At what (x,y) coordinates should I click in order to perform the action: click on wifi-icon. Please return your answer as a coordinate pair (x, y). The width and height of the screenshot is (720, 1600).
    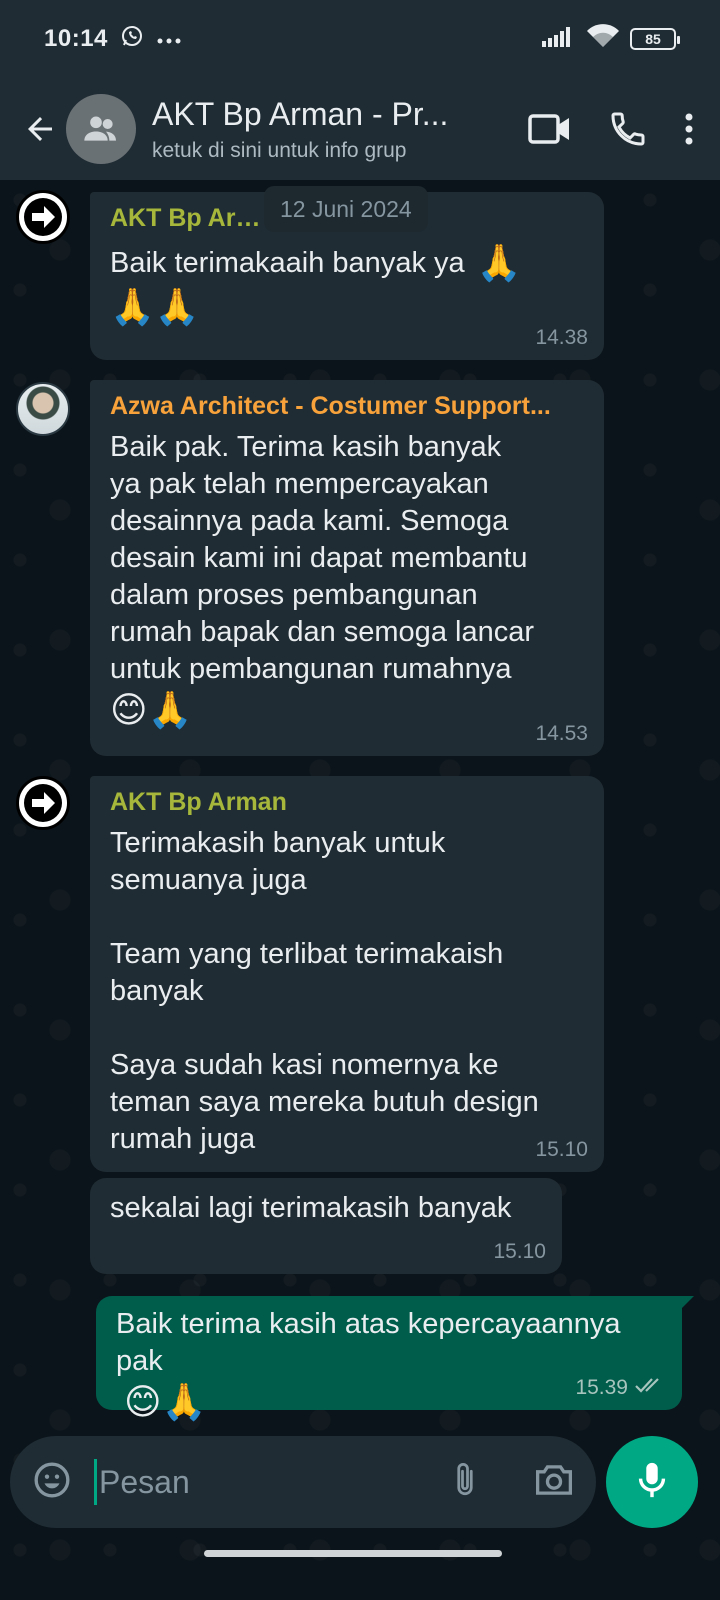
    Looking at the image, I should click on (603, 39).